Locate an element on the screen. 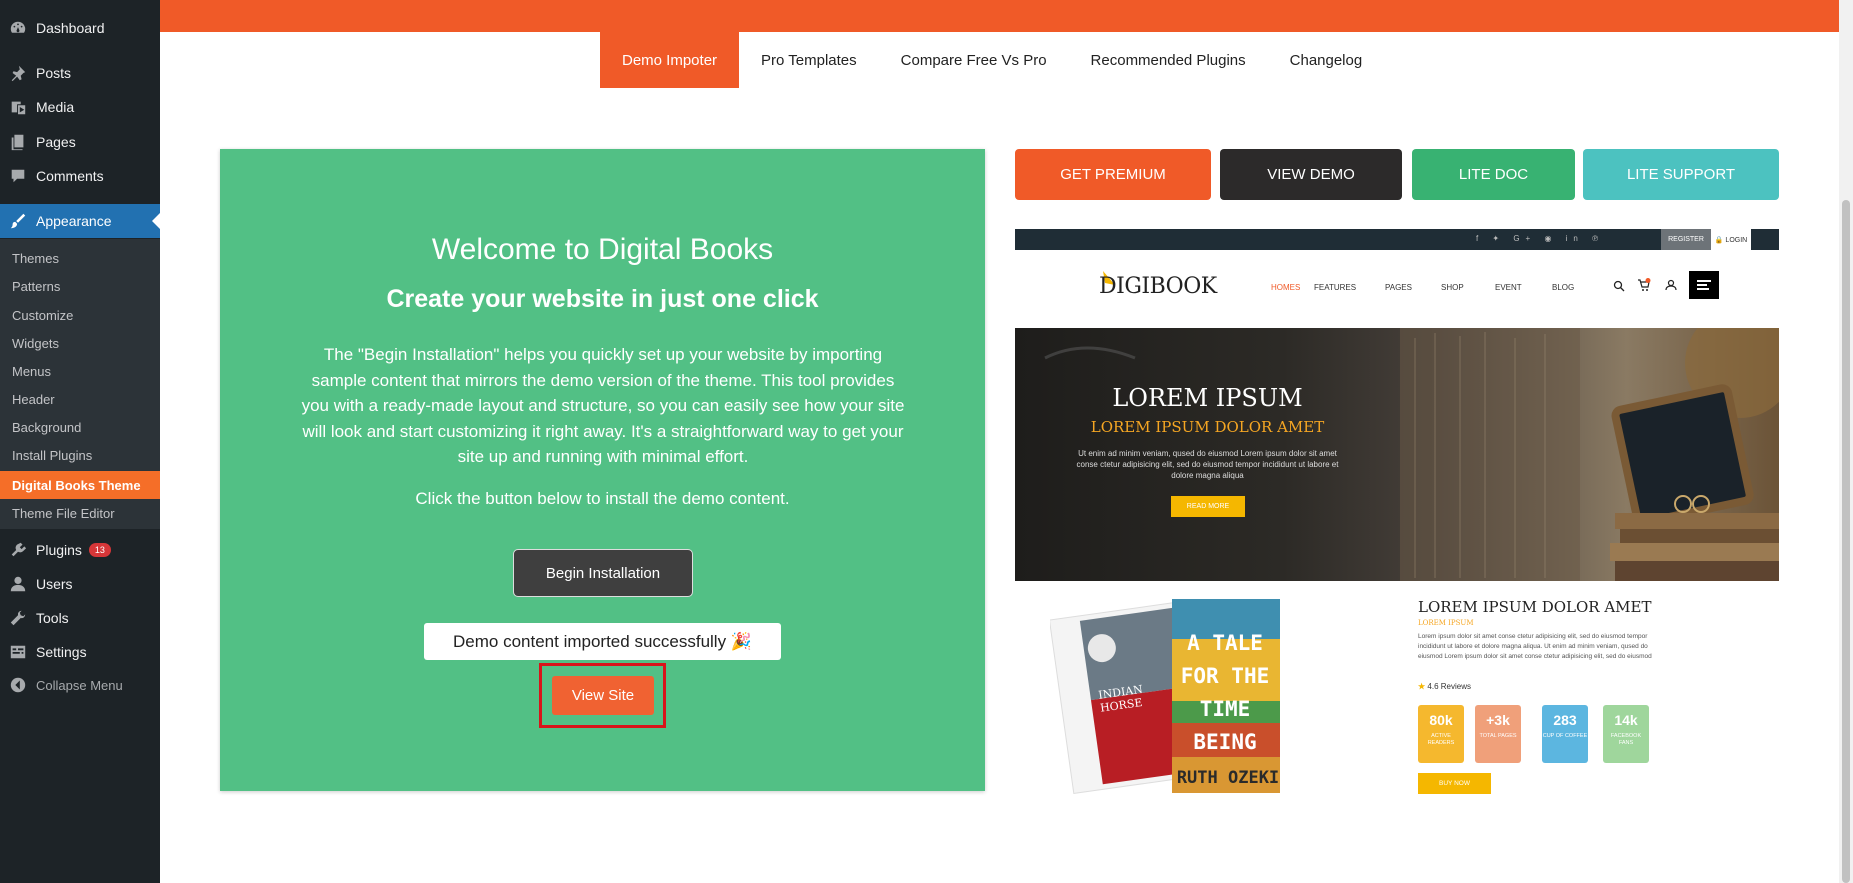  menu-dashboard-label: Dashboard is located at coordinates (70, 28).